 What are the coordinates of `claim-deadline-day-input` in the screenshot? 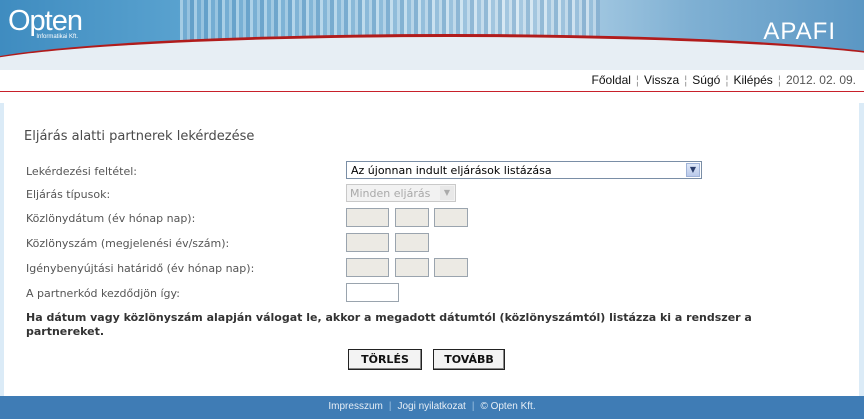 It's located at (451, 267).